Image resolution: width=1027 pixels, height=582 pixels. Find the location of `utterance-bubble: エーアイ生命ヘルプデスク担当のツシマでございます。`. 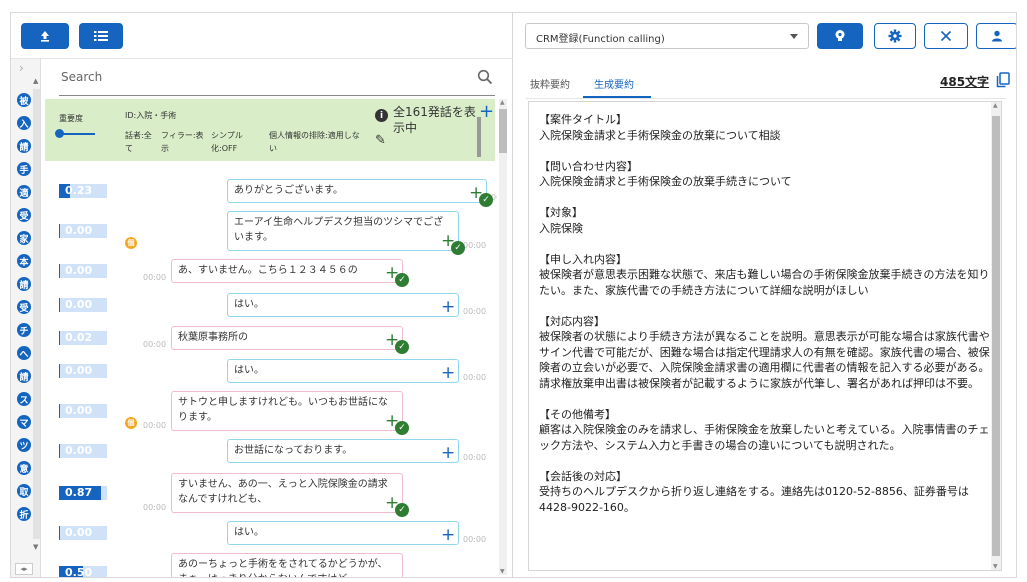

utterance-bubble: エーアイ生命ヘルプデスク担当のツシマでございます。 is located at coordinates (343, 231).